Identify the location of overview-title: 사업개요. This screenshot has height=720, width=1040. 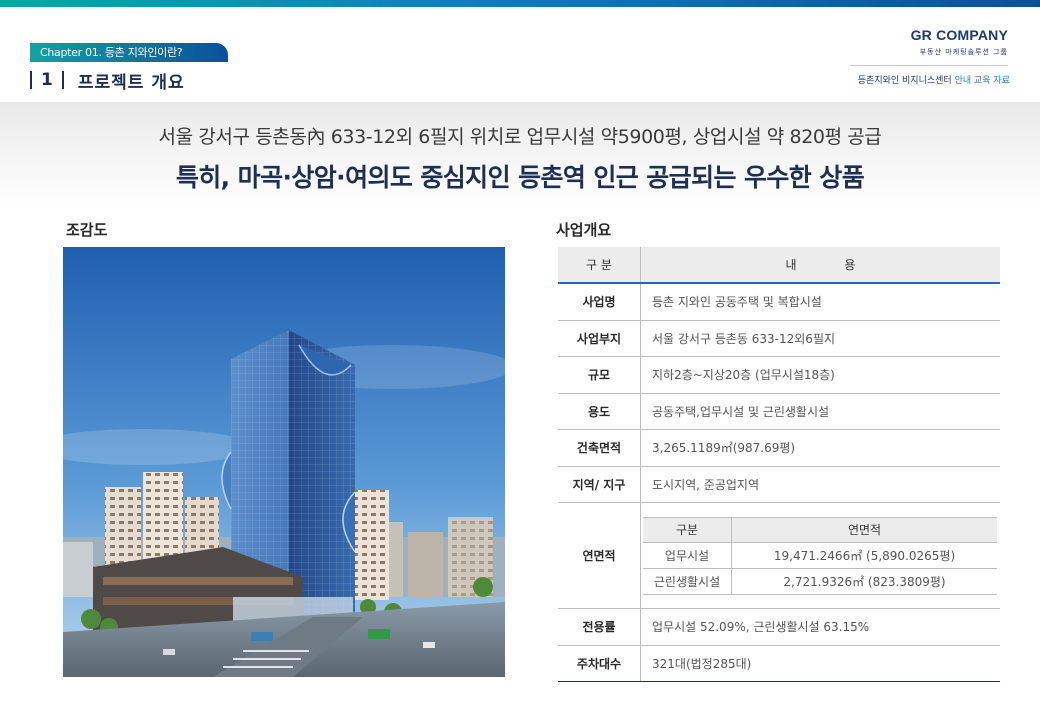
(584, 230).